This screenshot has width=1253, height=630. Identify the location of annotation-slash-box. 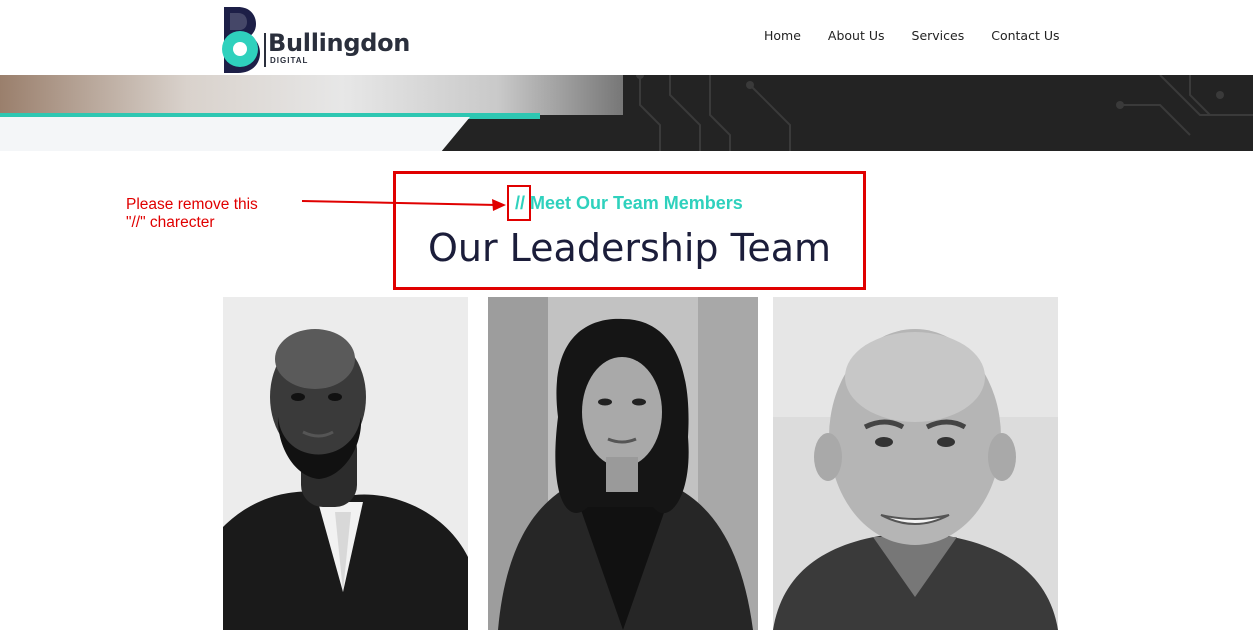
(519, 203).